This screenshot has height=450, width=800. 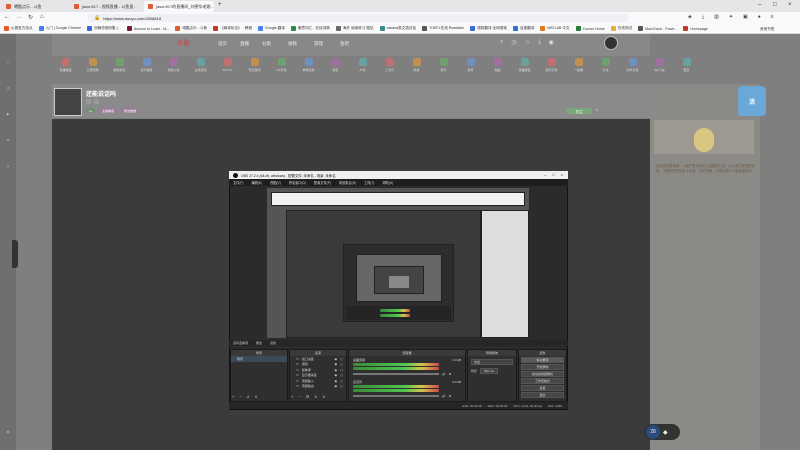 What do you see at coordinates (362, 65) in the screenshot?
I see `category-item: 户外` at bounding box center [362, 65].